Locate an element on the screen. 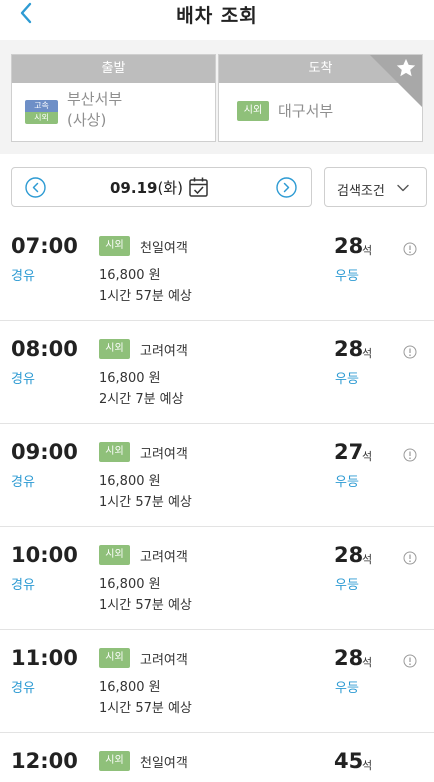 The width and height of the screenshot is (434, 782). departure-card: 출발 고속 시외 부산서부 (사상) is located at coordinates (113, 98).